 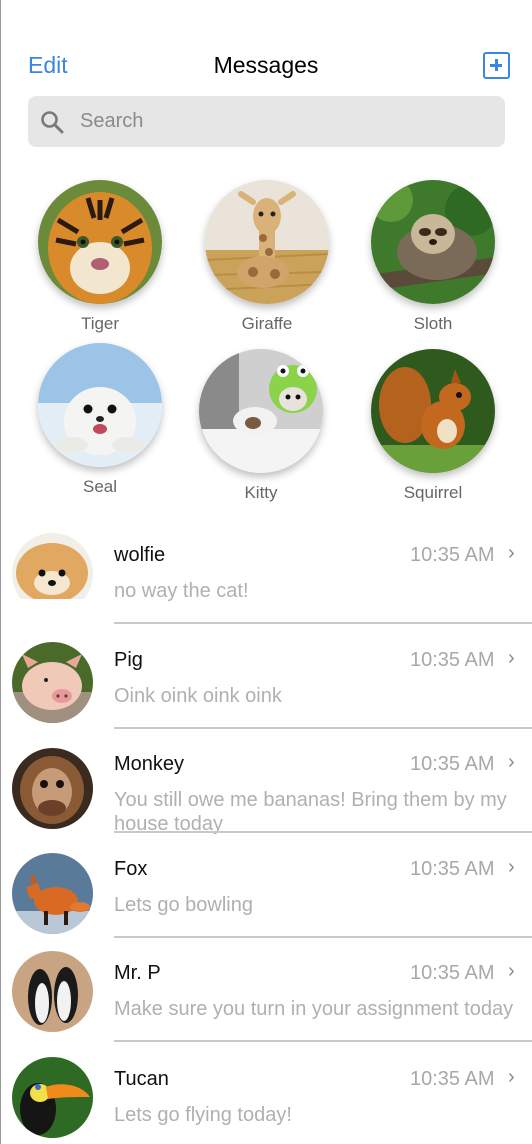 I want to click on contact-name: Monkey, so click(x=149, y=764).